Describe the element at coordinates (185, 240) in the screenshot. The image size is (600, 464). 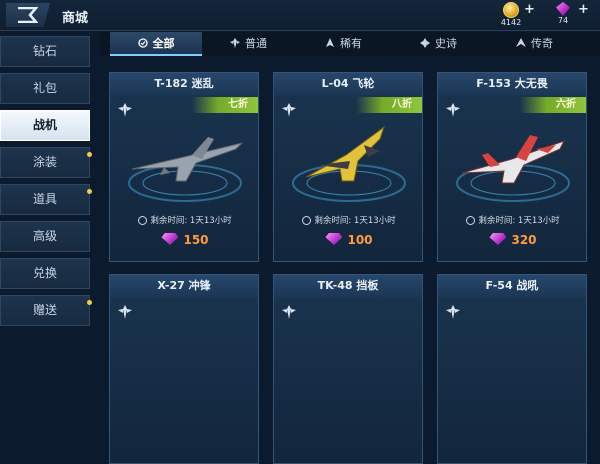
I see `price: 150` at that location.